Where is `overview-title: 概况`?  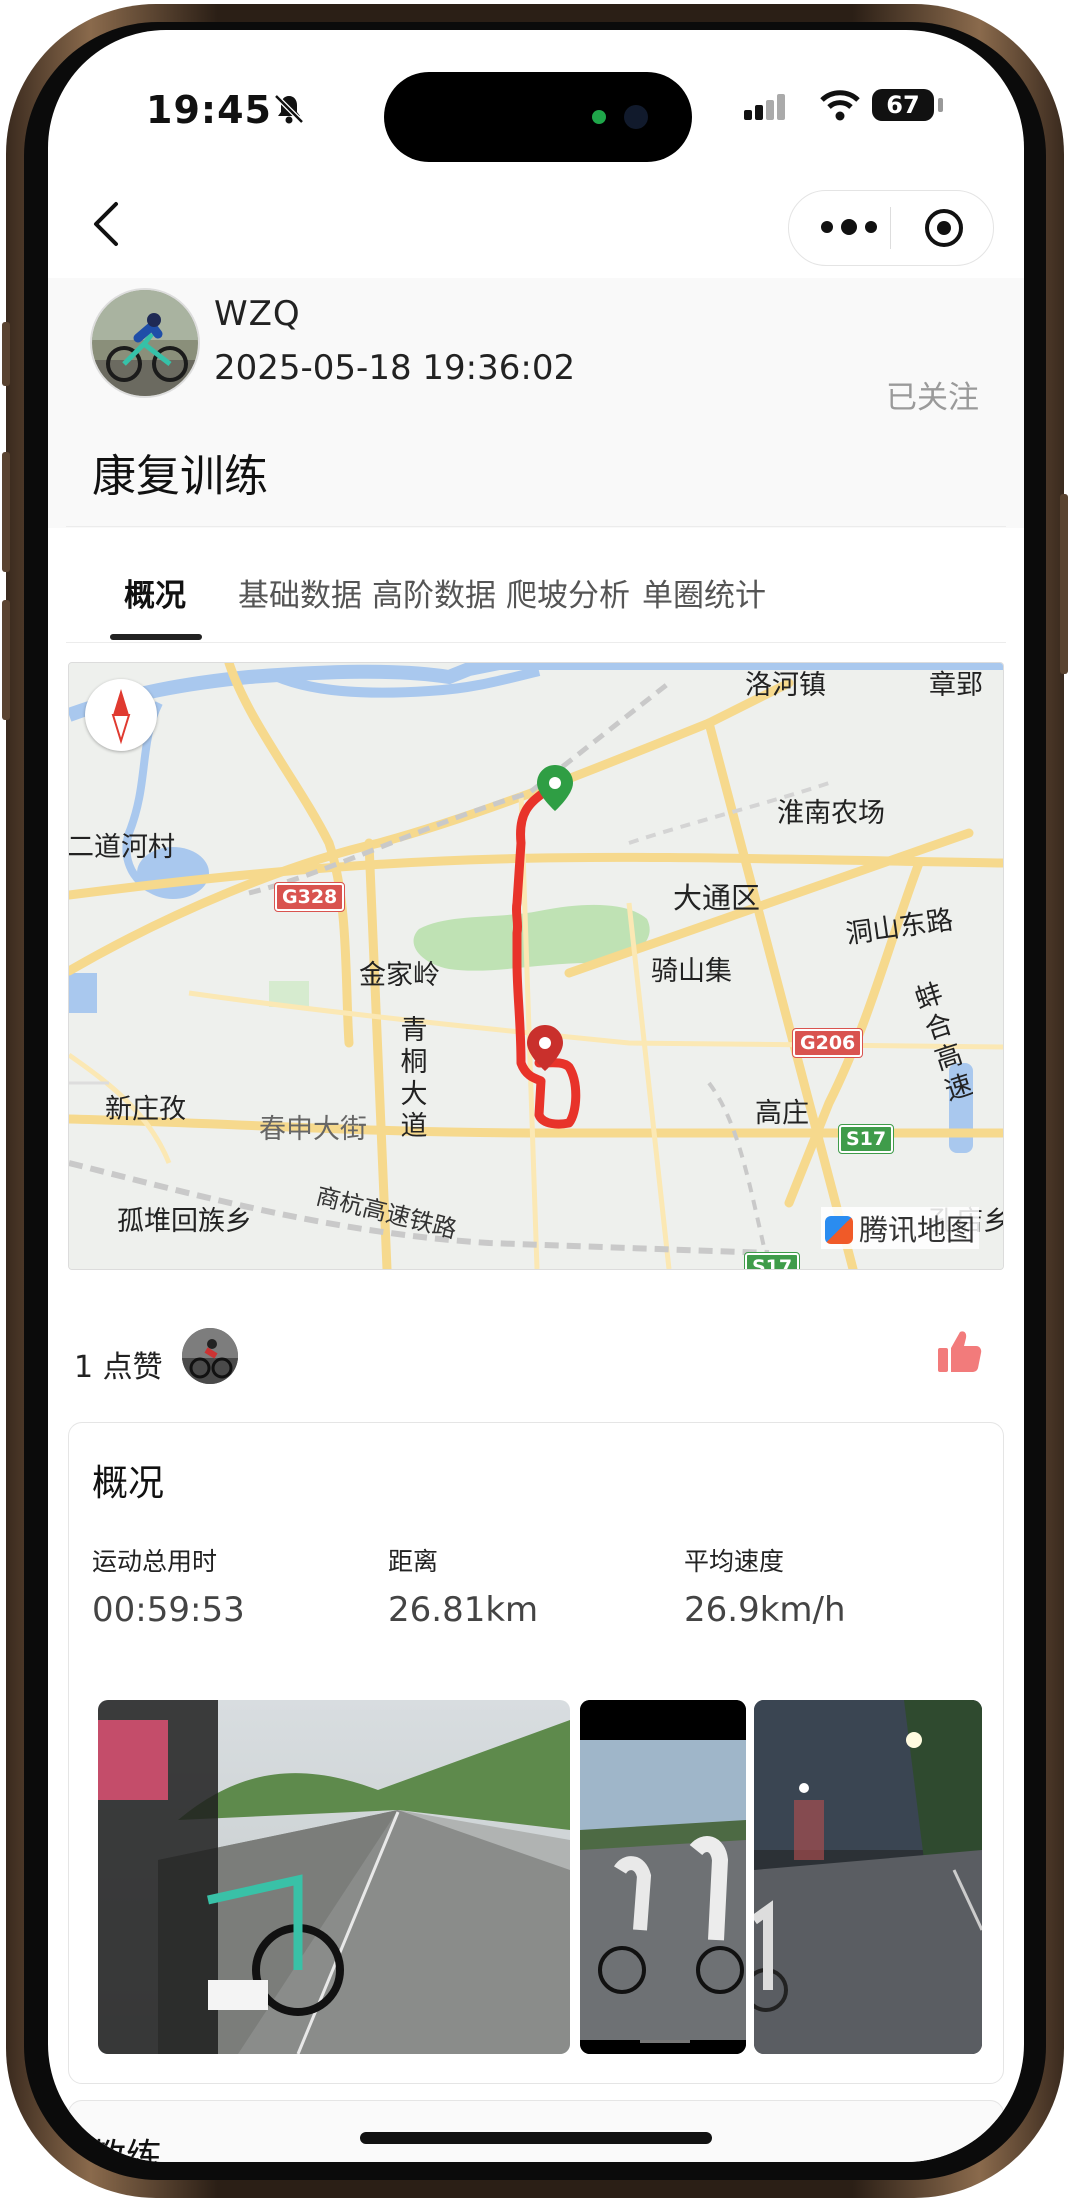
overview-title: 概况 is located at coordinates (128, 1483).